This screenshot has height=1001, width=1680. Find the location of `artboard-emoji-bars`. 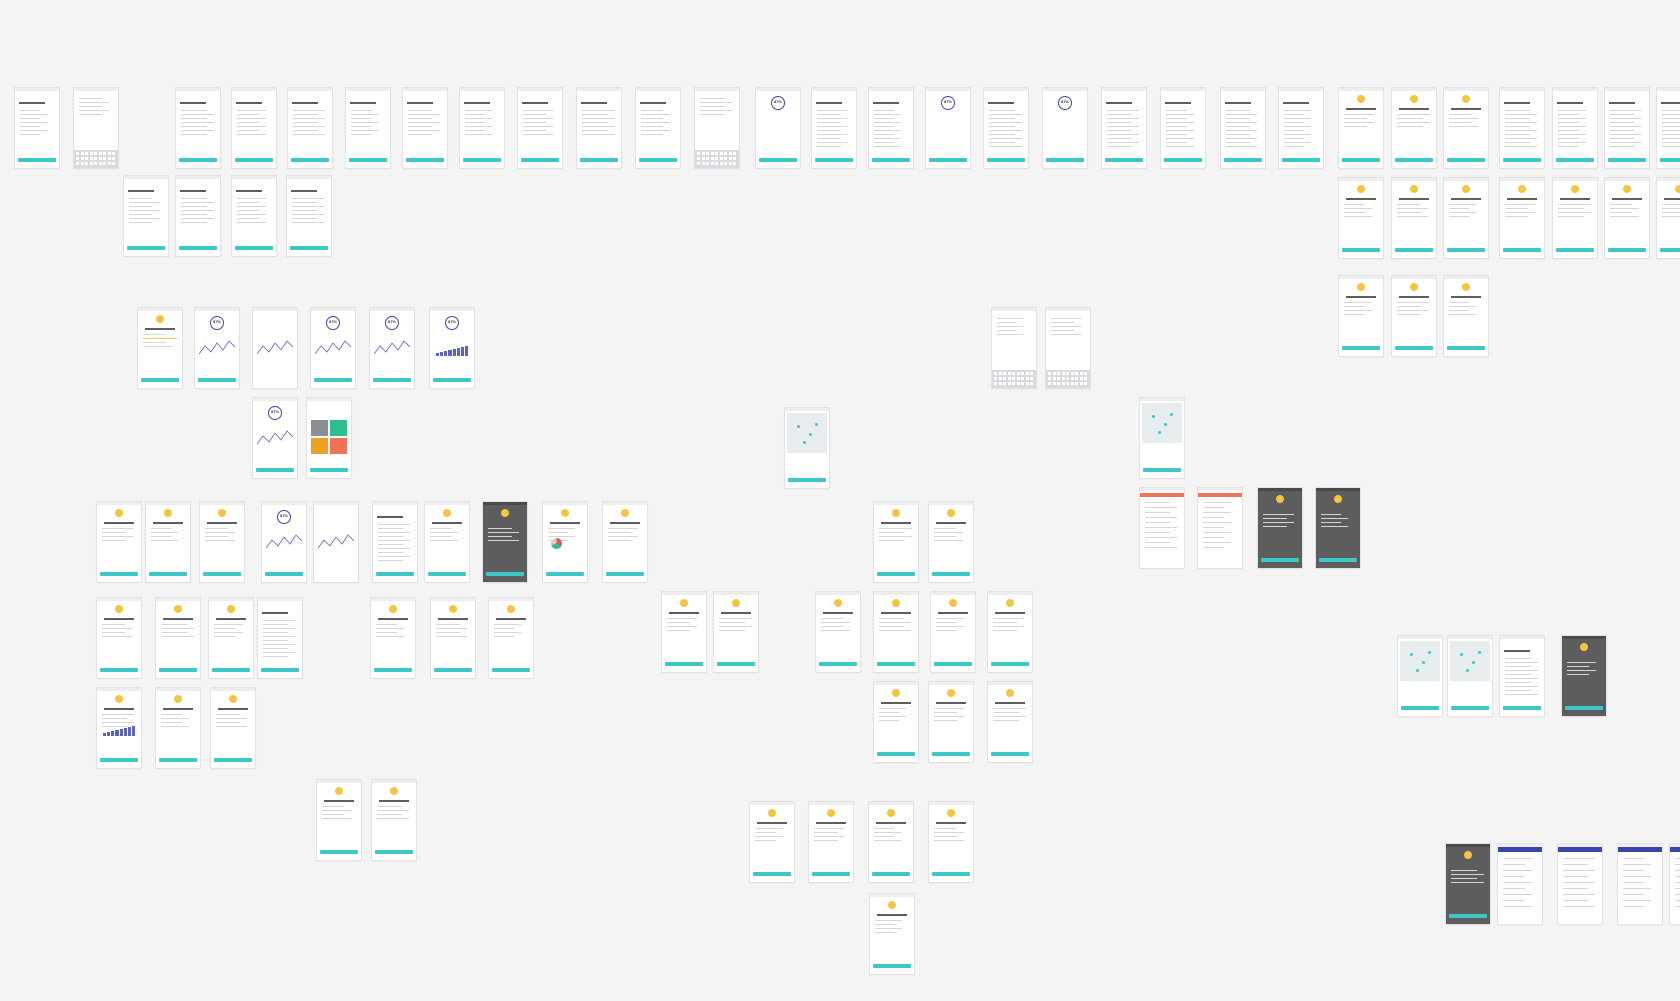

artboard-emoji-bars is located at coordinates (119, 728).